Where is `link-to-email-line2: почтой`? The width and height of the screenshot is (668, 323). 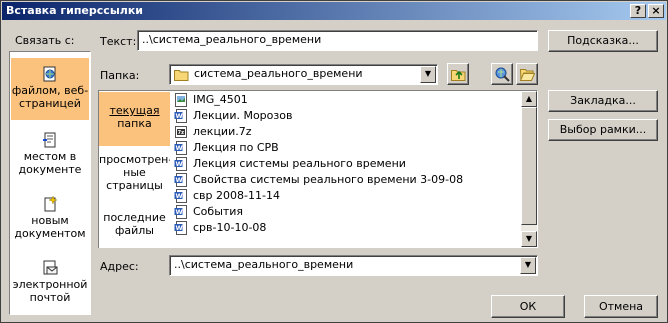 link-to-email-line2: почтой is located at coordinates (50, 297).